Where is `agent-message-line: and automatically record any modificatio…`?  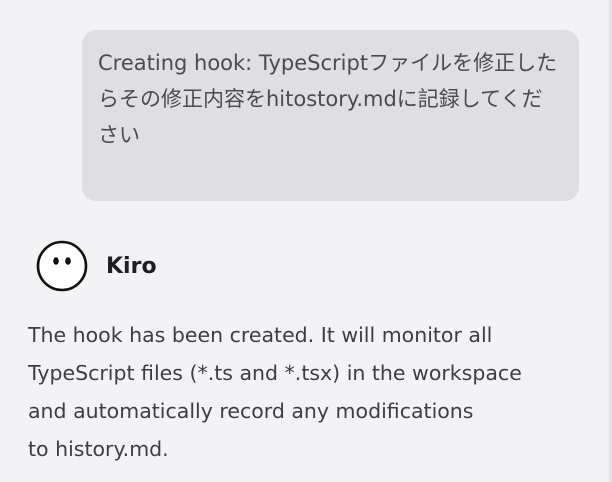
agent-message-line: and automatically record any modificatio… is located at coordinates (251, 411).